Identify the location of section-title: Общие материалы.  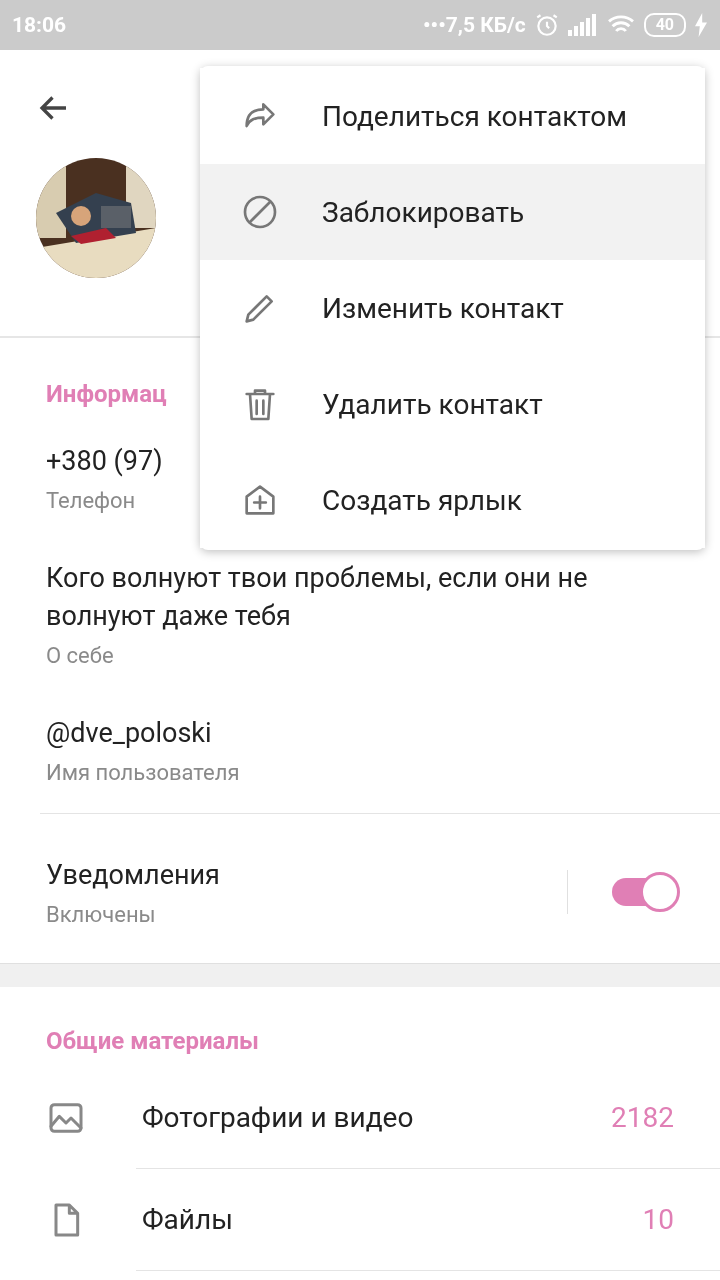
(152, 1041).